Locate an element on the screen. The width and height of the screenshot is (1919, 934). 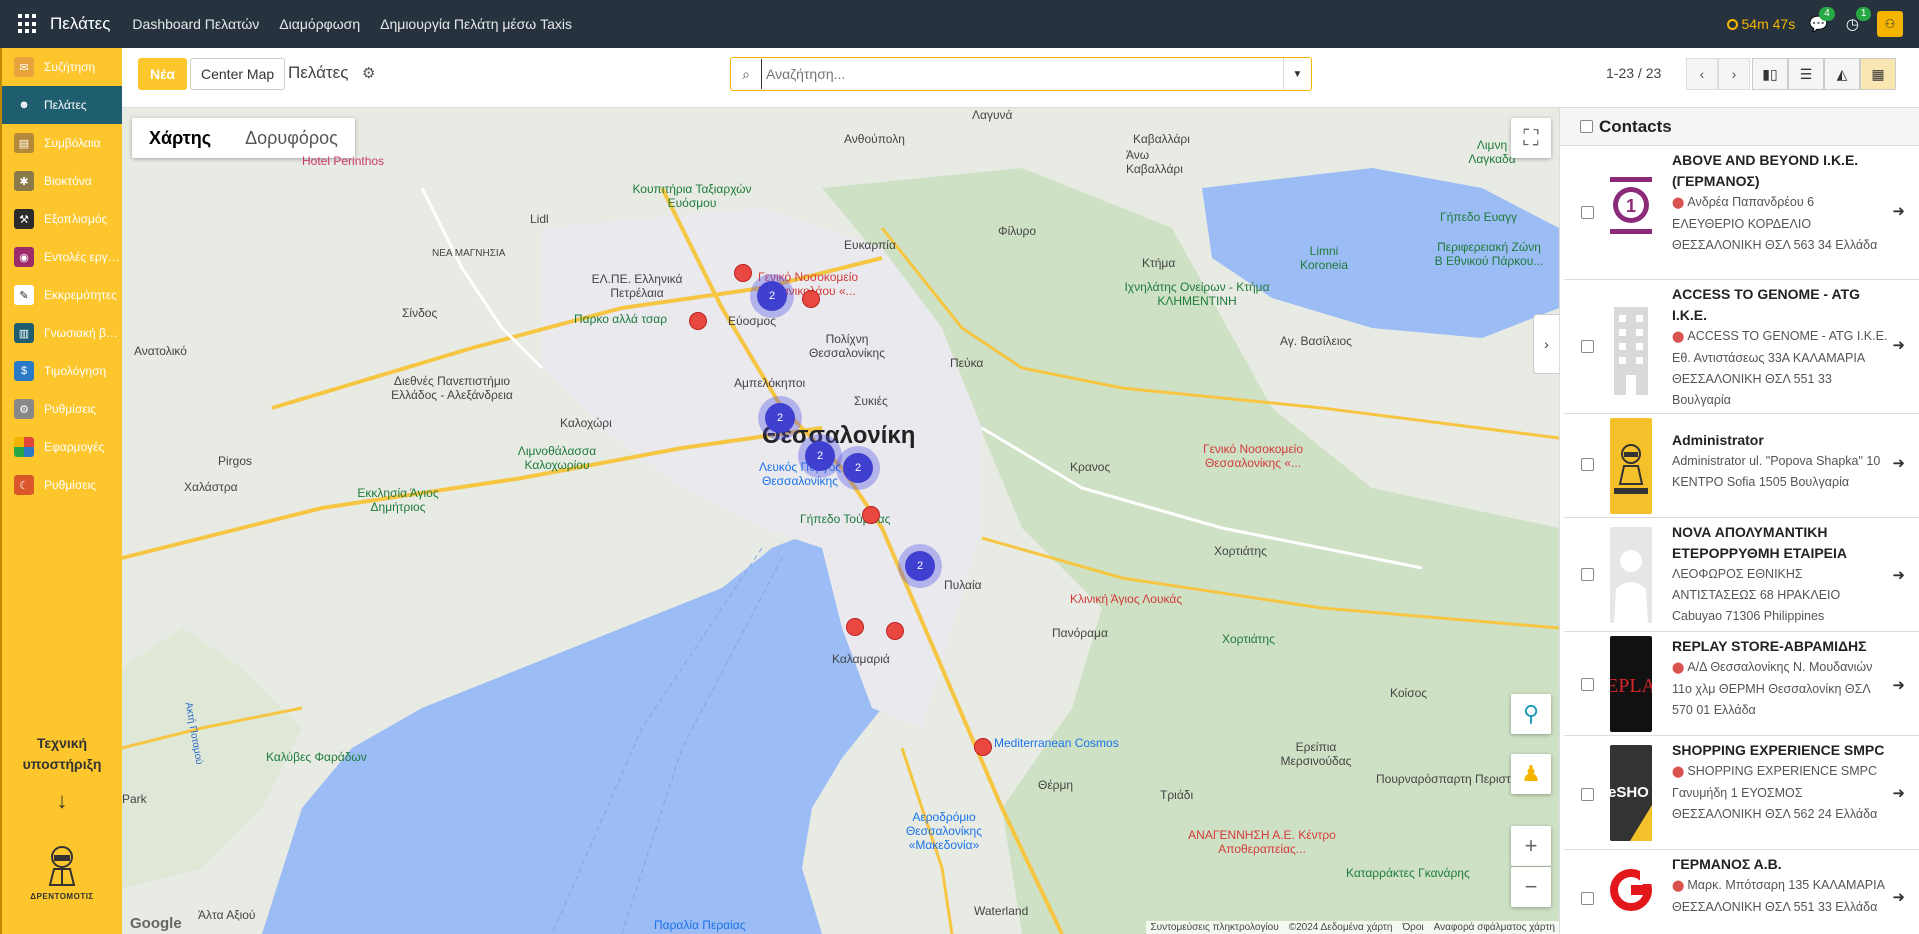
fullscreen-button: ⛶ is located at coordinates (1531, 138).